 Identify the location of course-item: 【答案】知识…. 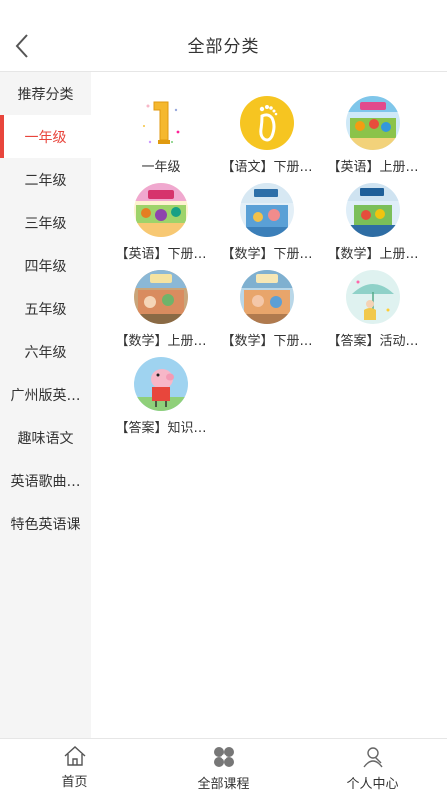
(161, 400).